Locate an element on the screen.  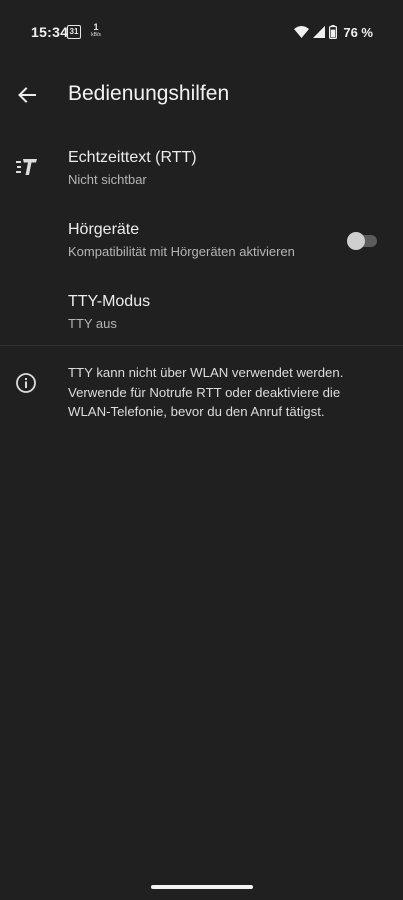
info-icon is located at coordinates (26, 383).